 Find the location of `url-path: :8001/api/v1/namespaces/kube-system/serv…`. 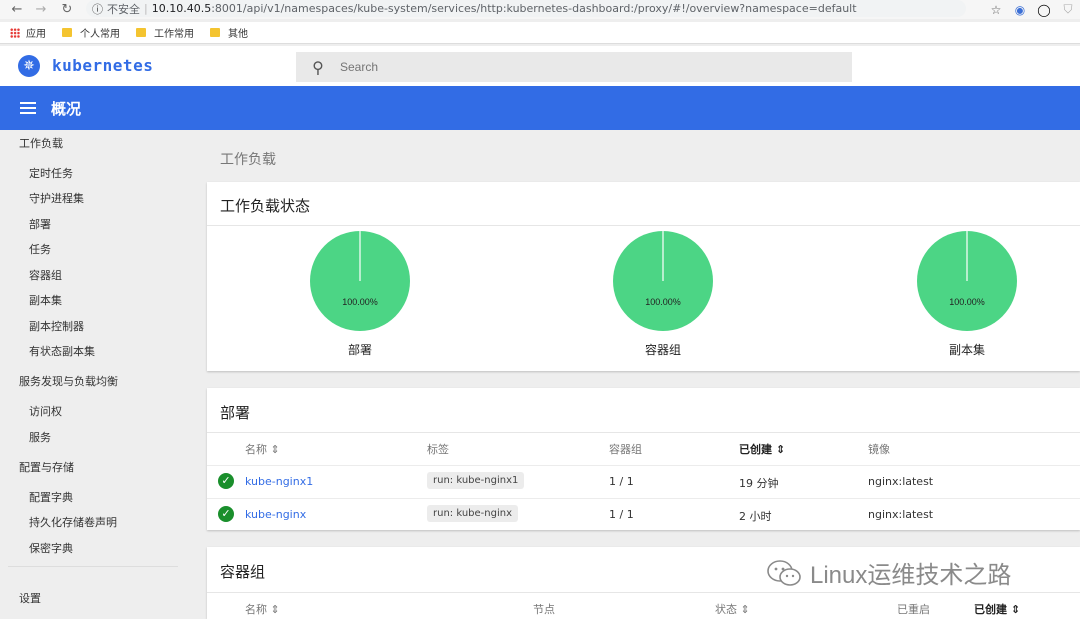

url-path: :8001/api/v1/namespaces/kube-system/serv… is located at coordinates (534, 8).